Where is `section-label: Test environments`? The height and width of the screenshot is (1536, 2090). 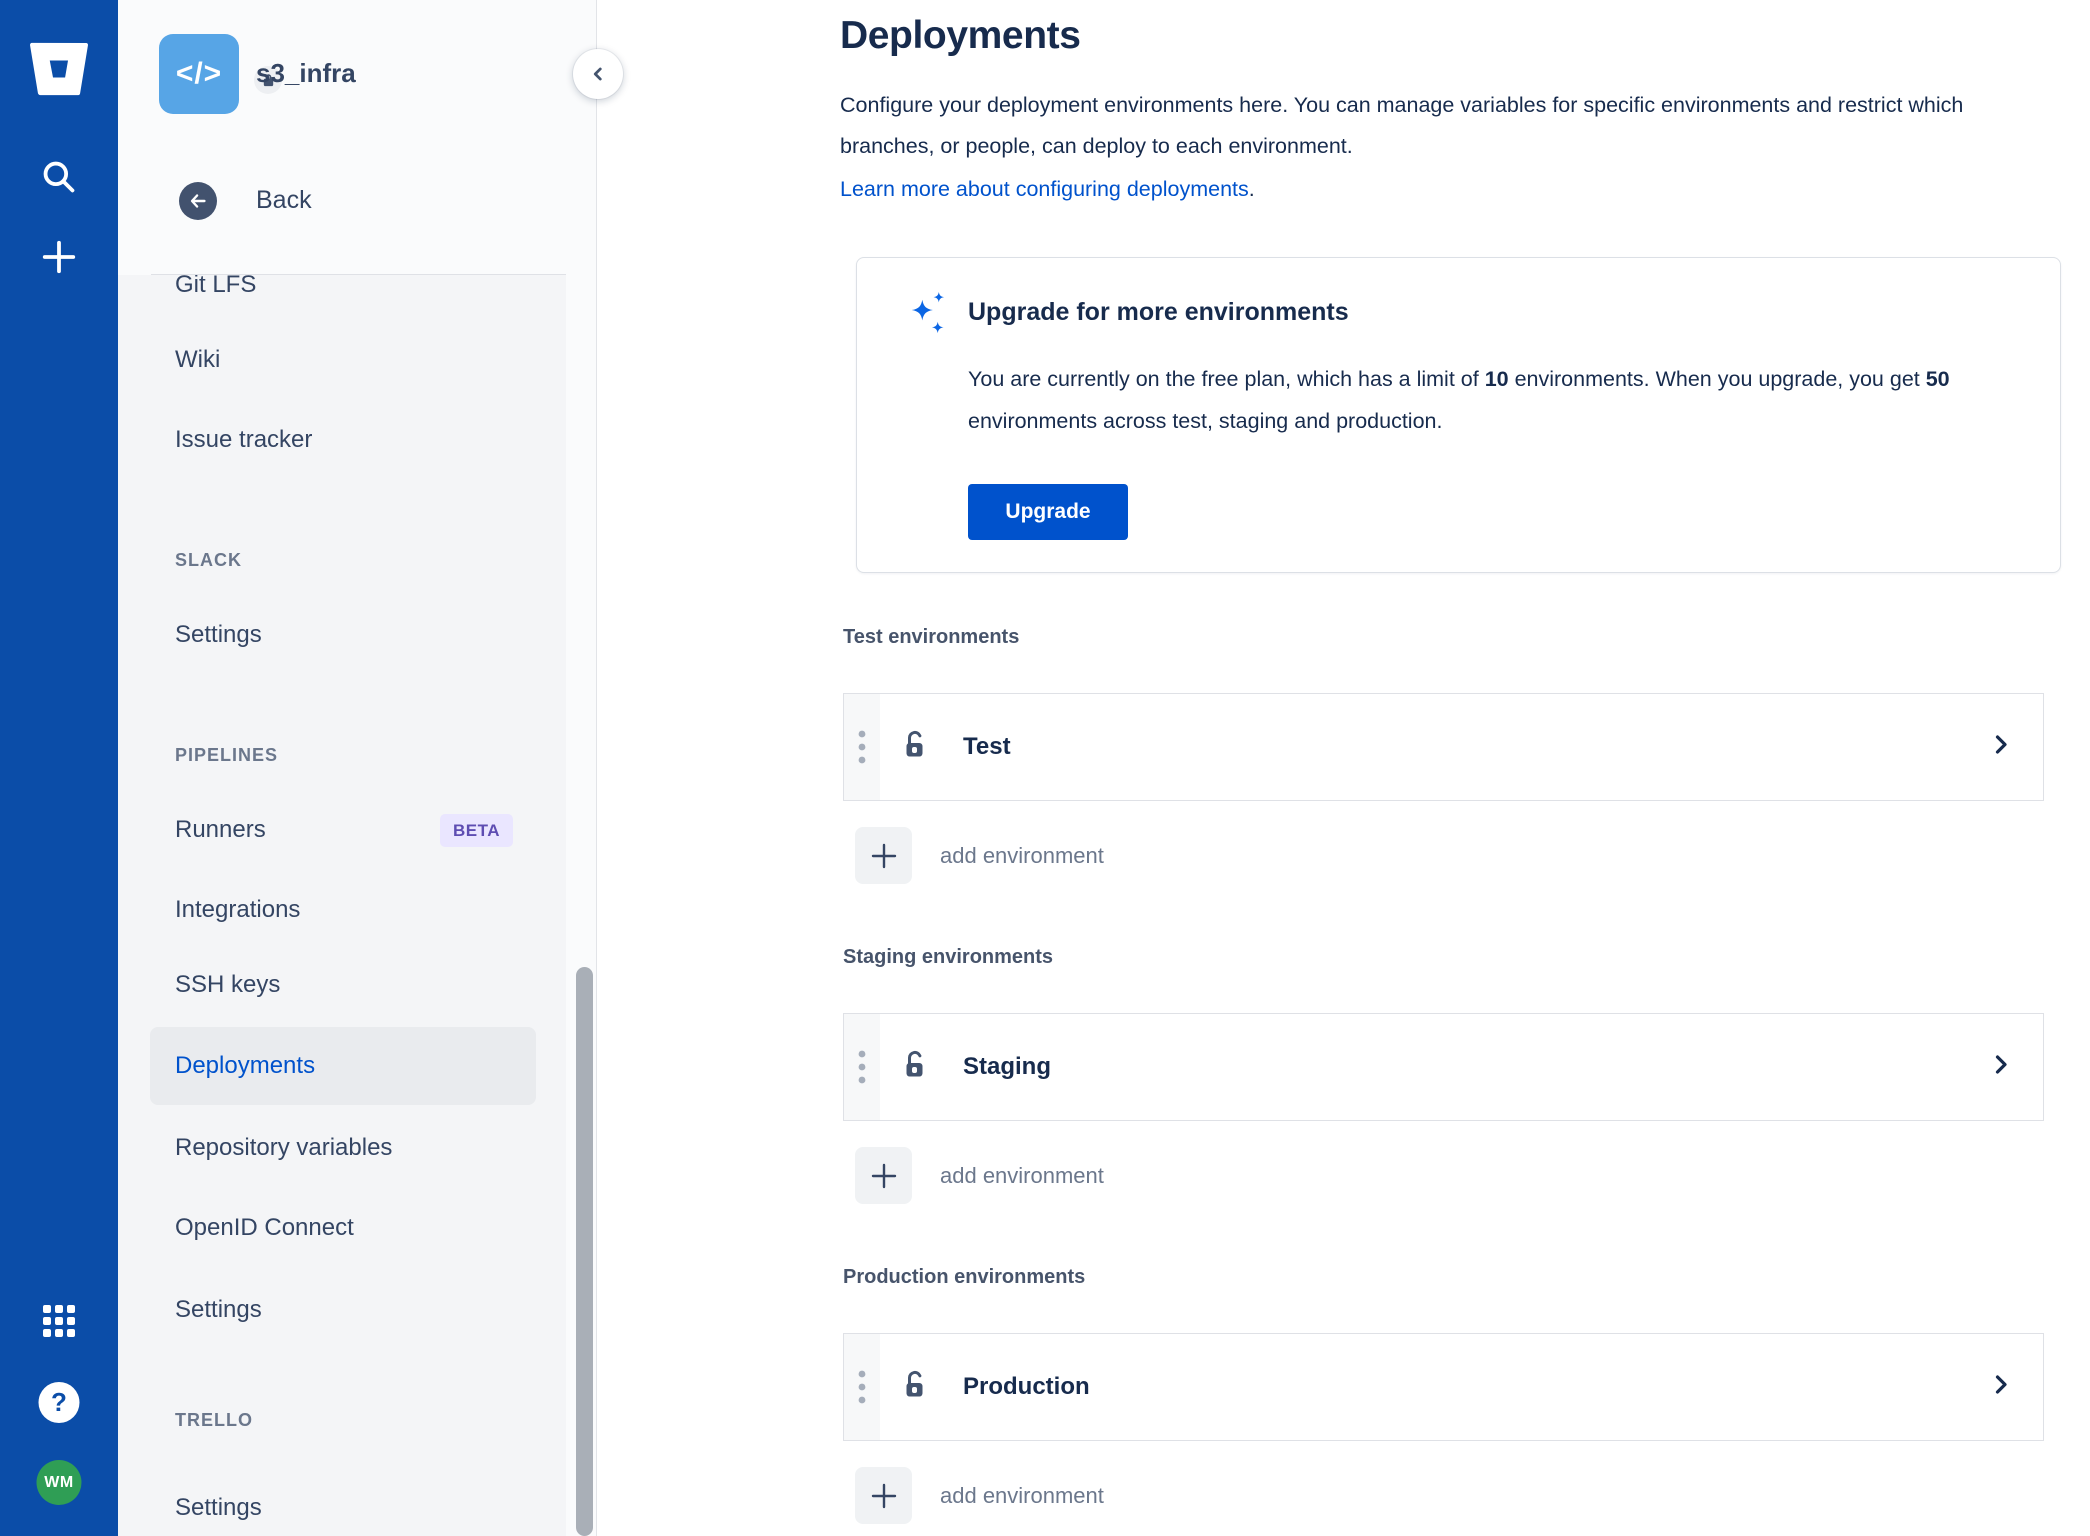 section-label: Test environments is located at coordinates (931, 637).